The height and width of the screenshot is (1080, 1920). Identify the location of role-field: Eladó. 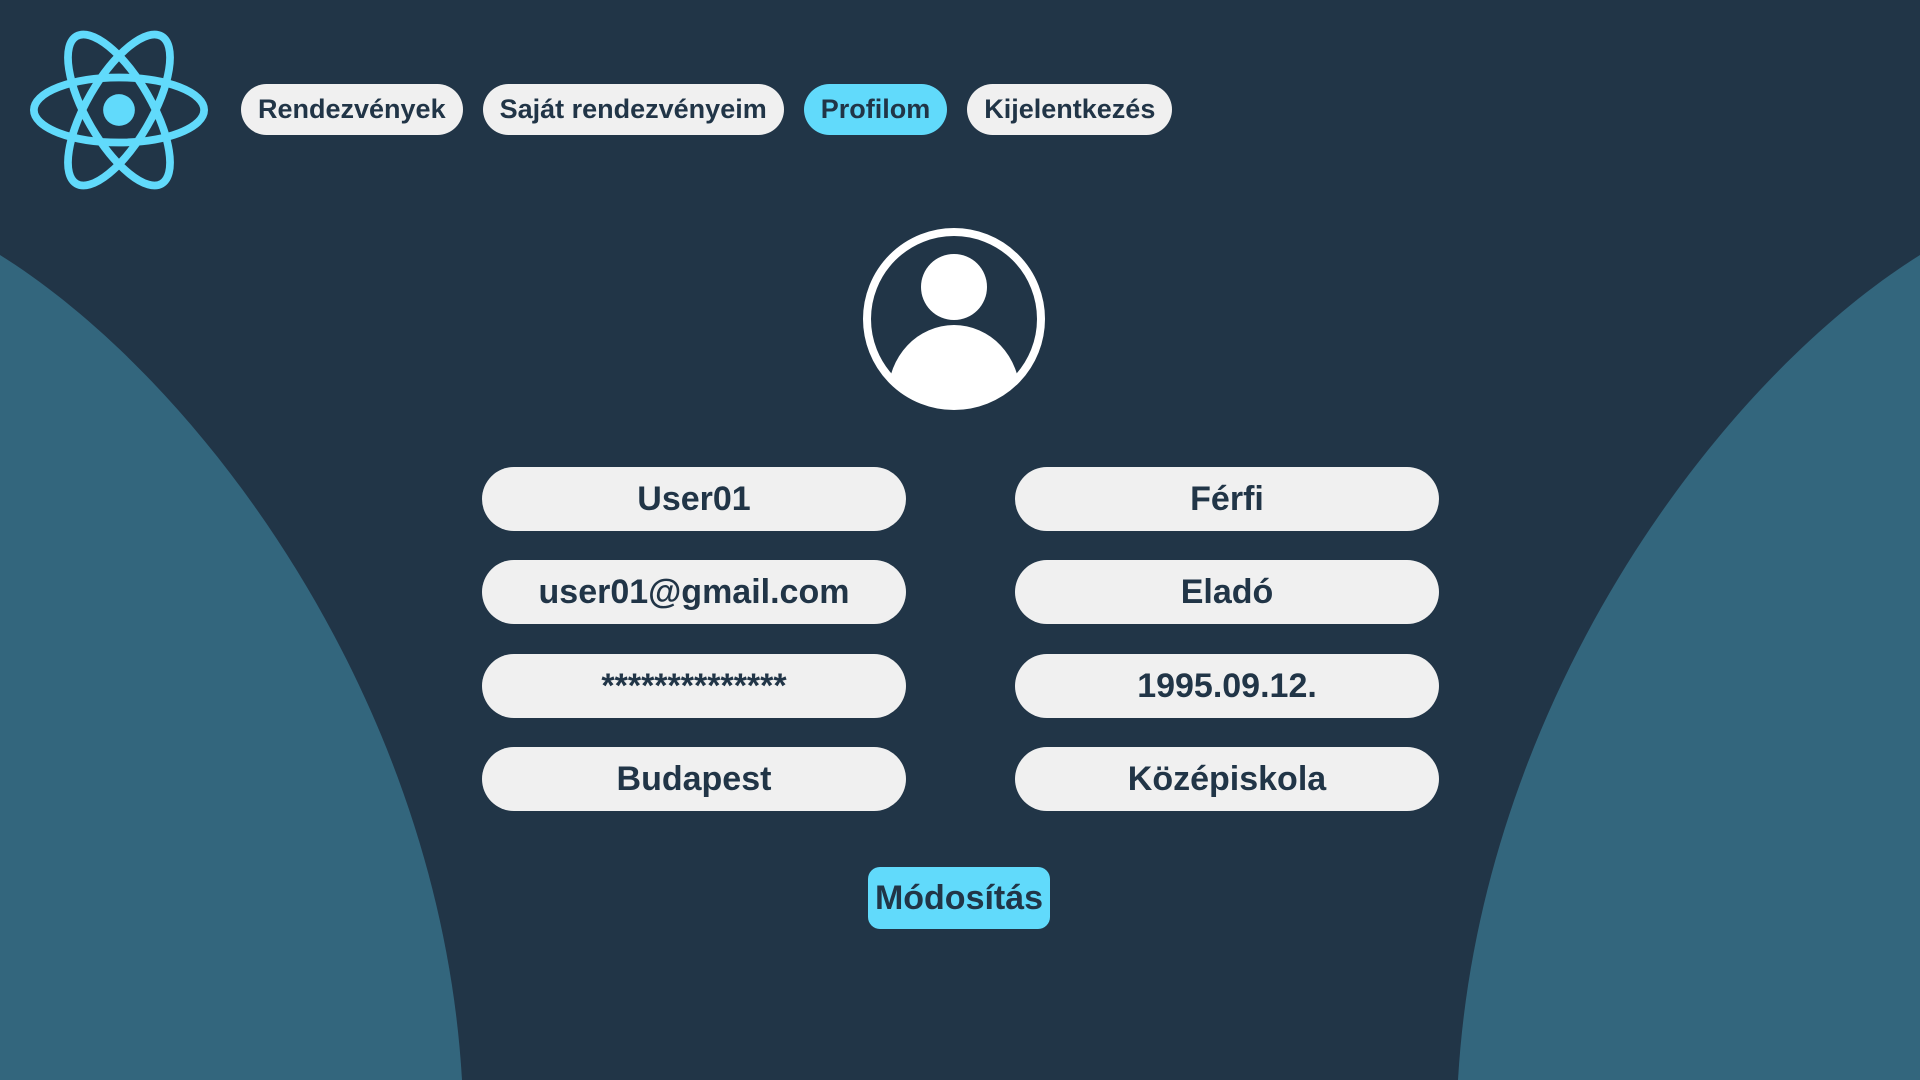
(1227, 592).